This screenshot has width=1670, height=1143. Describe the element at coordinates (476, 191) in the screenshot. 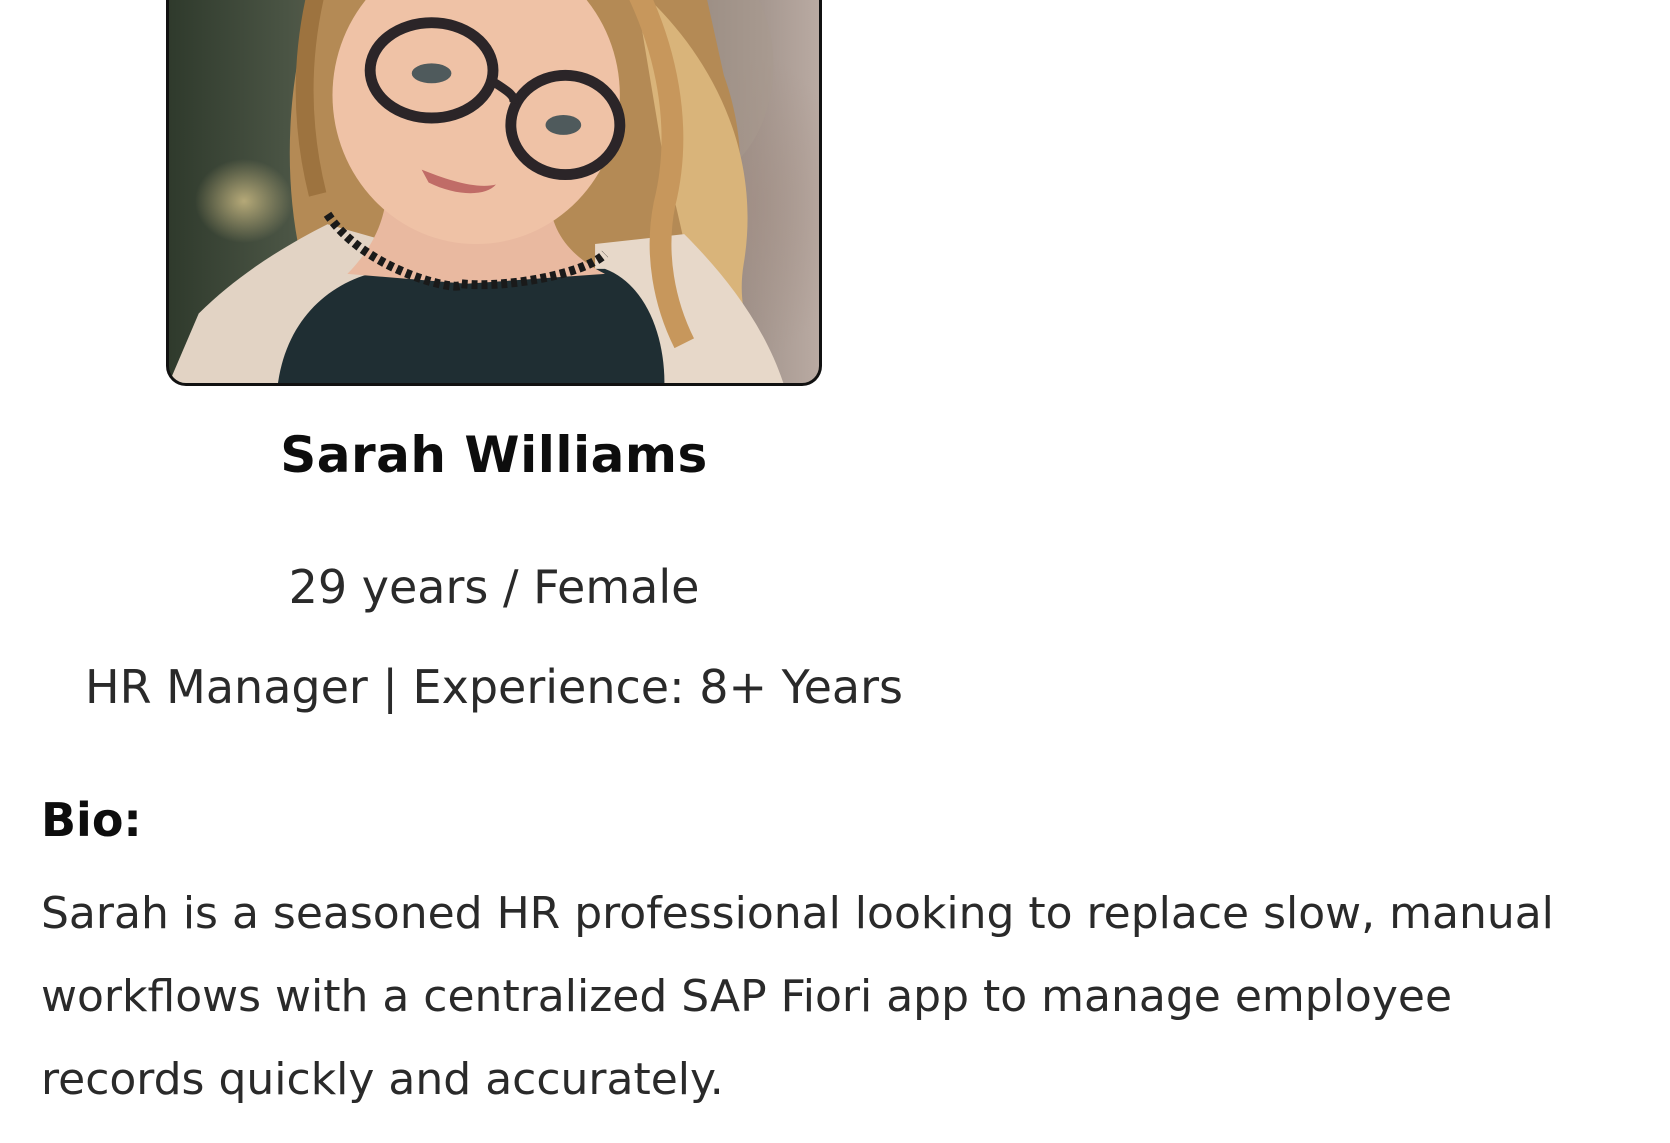

I see `portrait-image` at that location.